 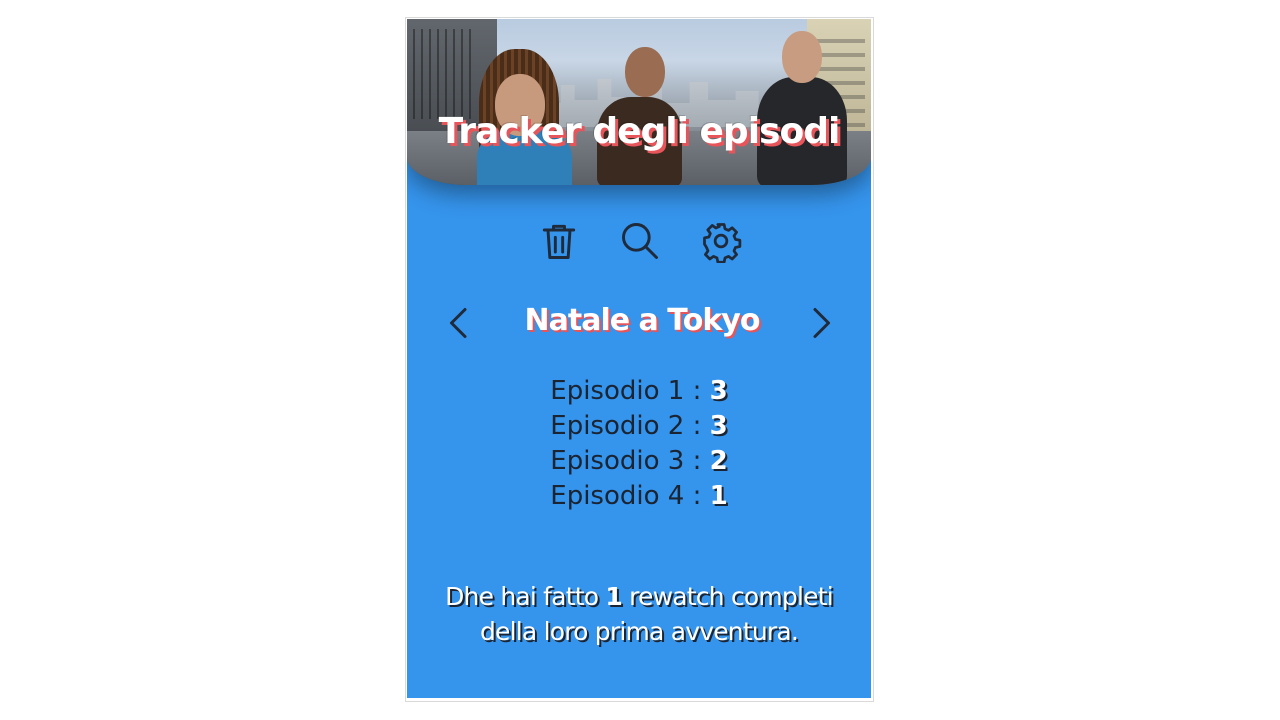 I want to click on header-photo-scaffold, so click(x=442, y=74).